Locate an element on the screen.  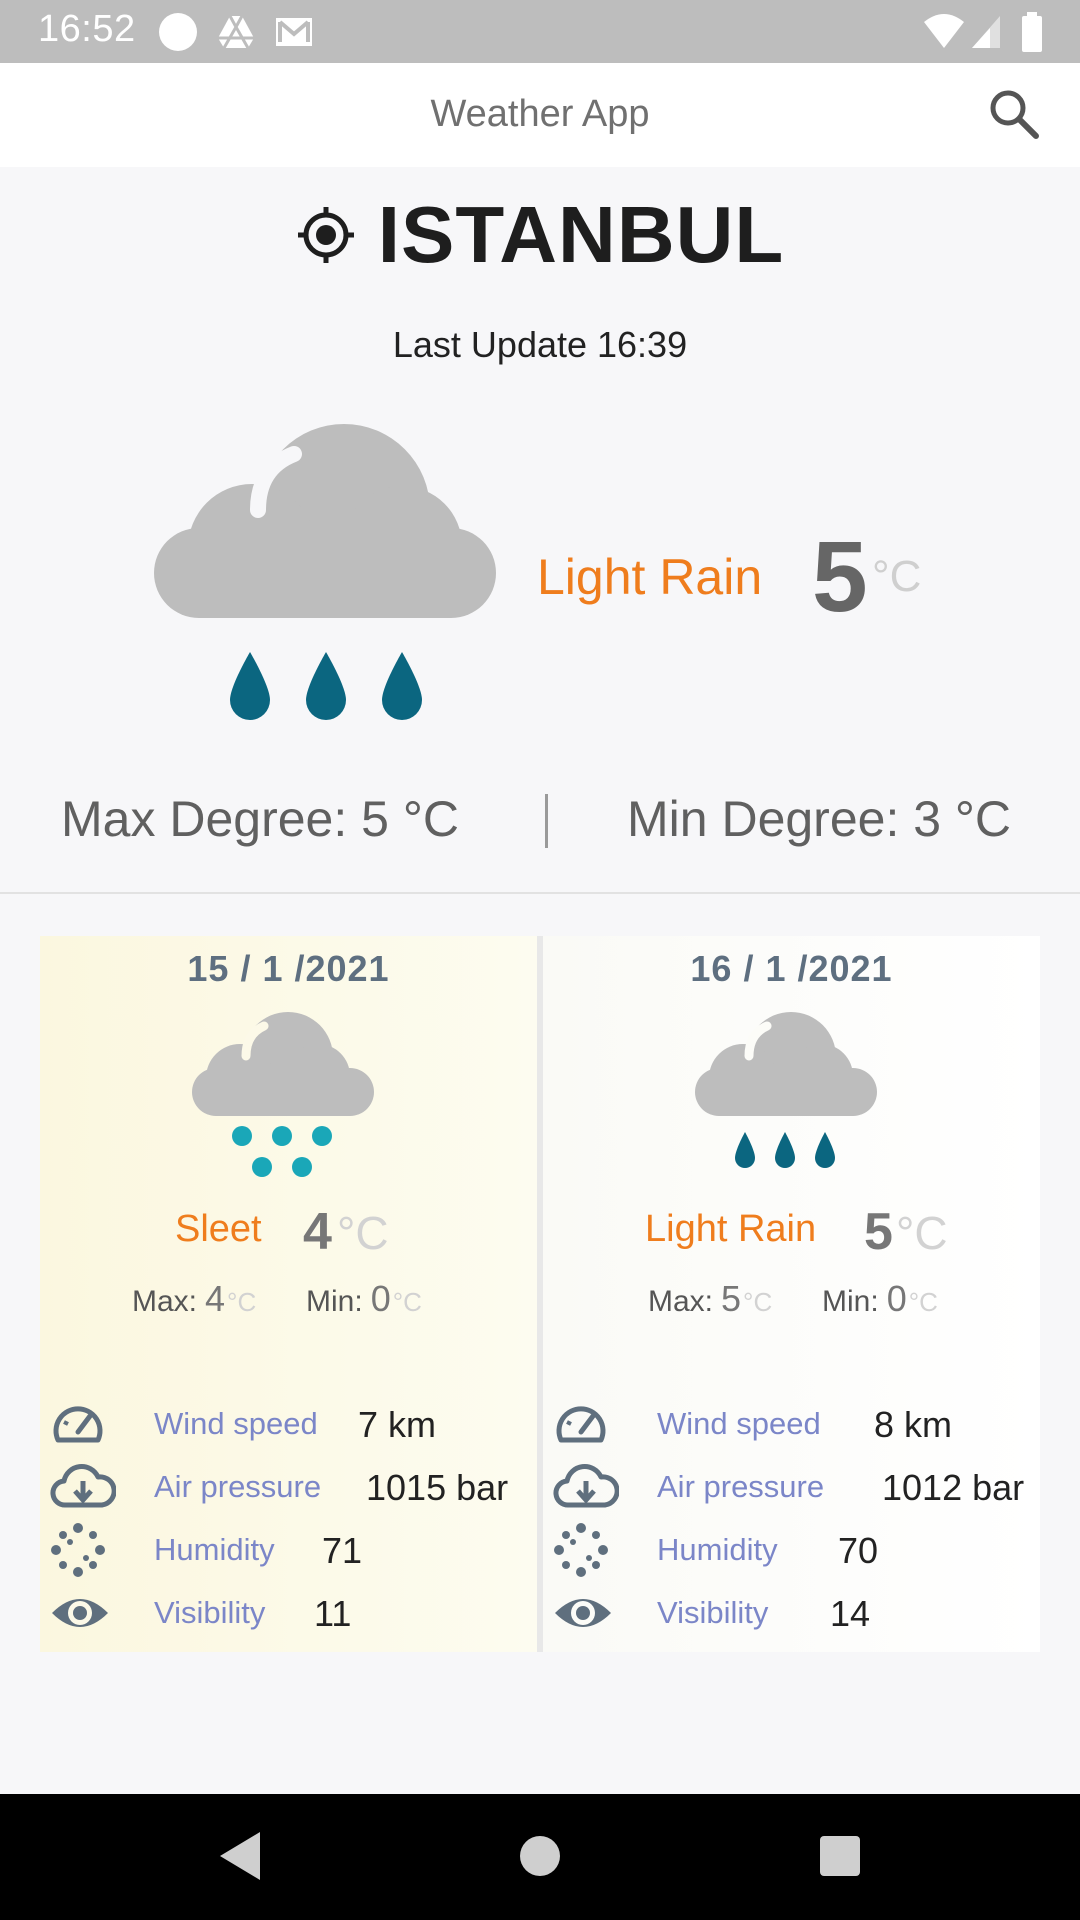
last-update: Last Update 16:39 is located at coordinates (540, 345).